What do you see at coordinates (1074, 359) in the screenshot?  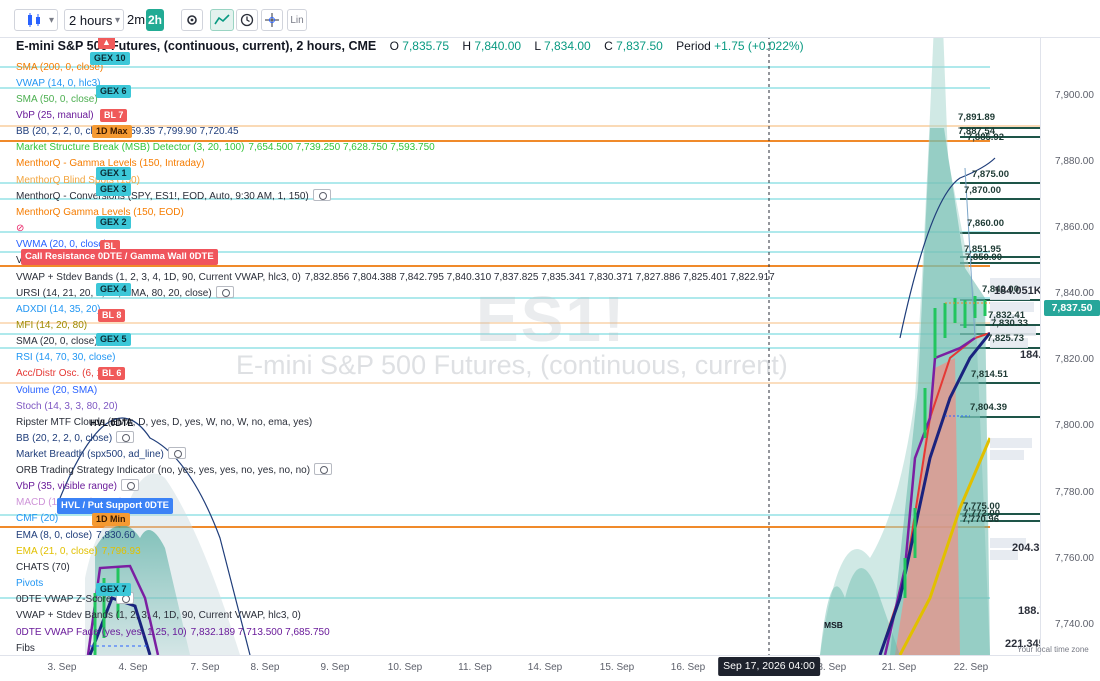 I see `price-tick: 7,820.00` at bounding box center [1074, 359].